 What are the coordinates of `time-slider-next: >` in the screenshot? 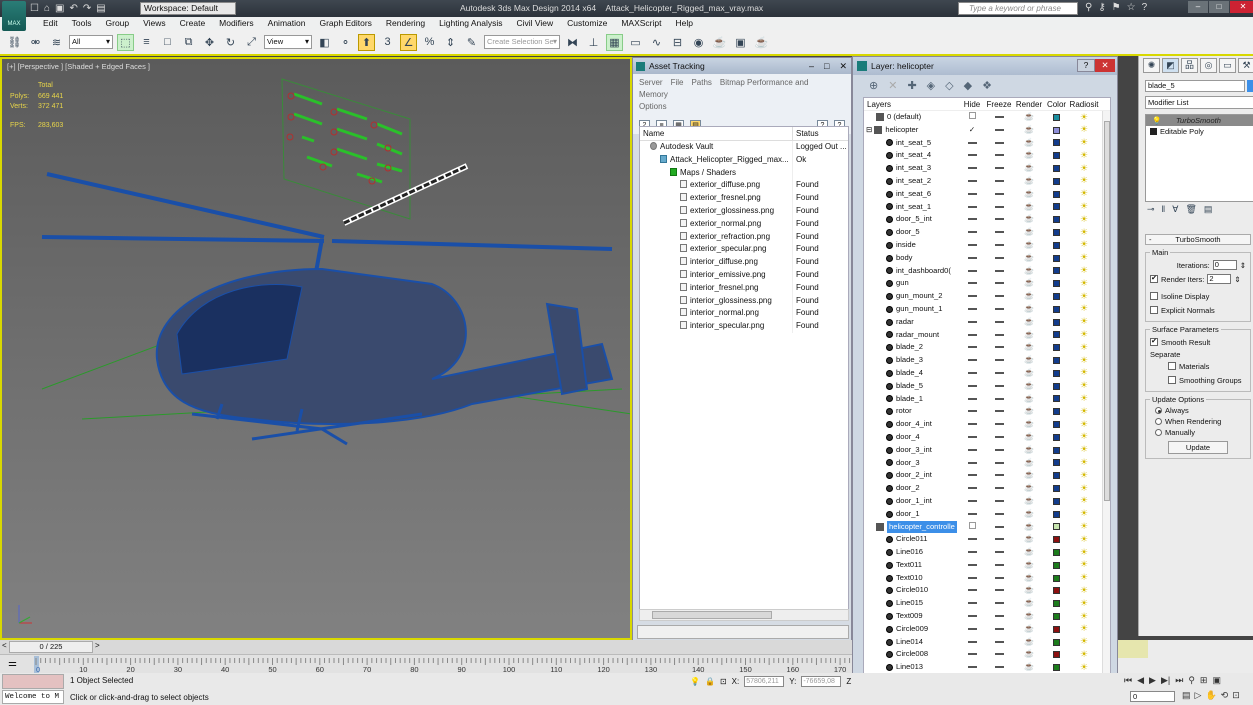 It's located at (97, 645).